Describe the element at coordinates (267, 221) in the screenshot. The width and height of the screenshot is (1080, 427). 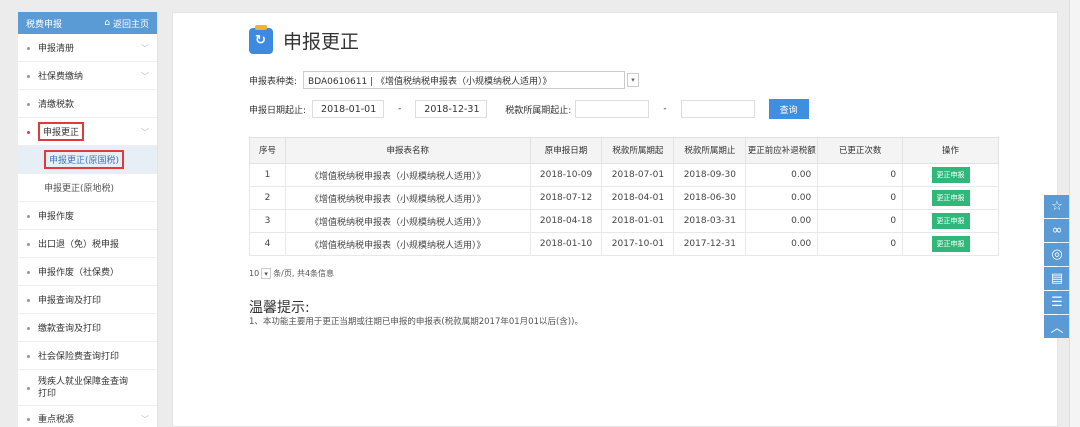
I see `cell-no: 3` at that location.